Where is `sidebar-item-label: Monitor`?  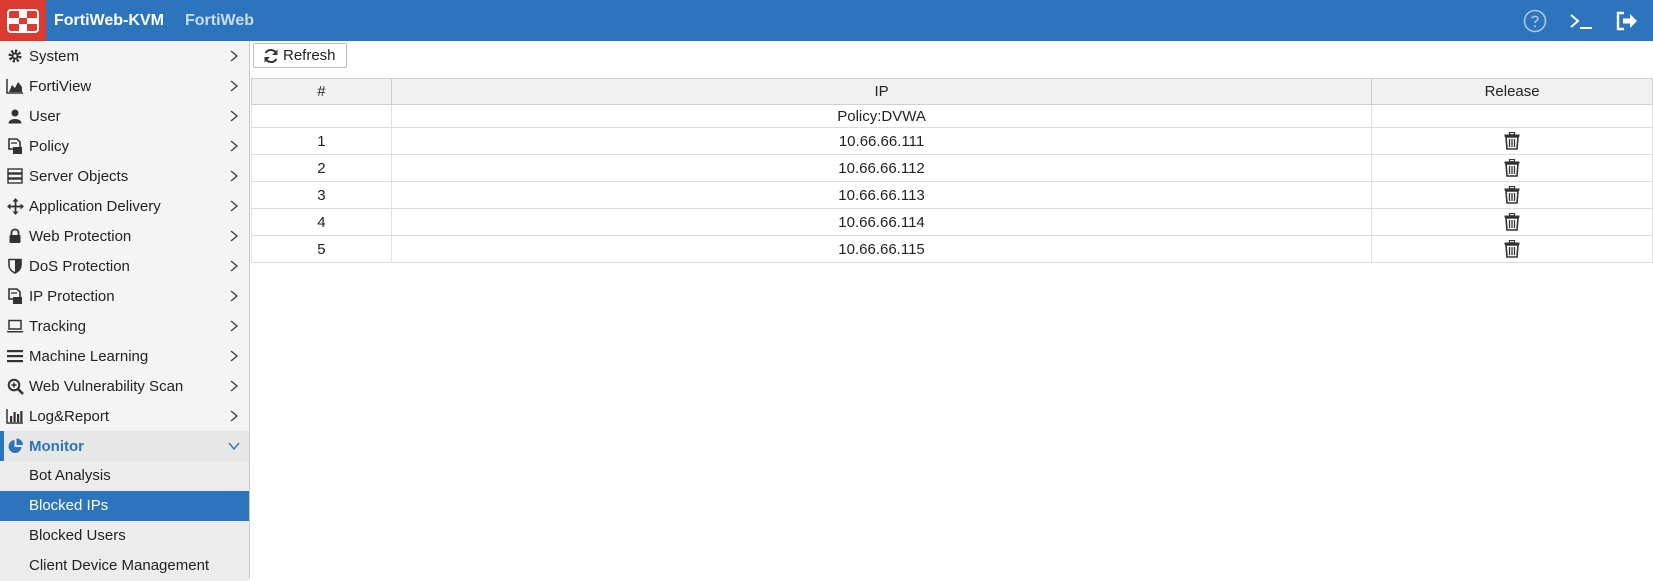 sidebar-item-label: Monitor is located at coordinates (56, 446).